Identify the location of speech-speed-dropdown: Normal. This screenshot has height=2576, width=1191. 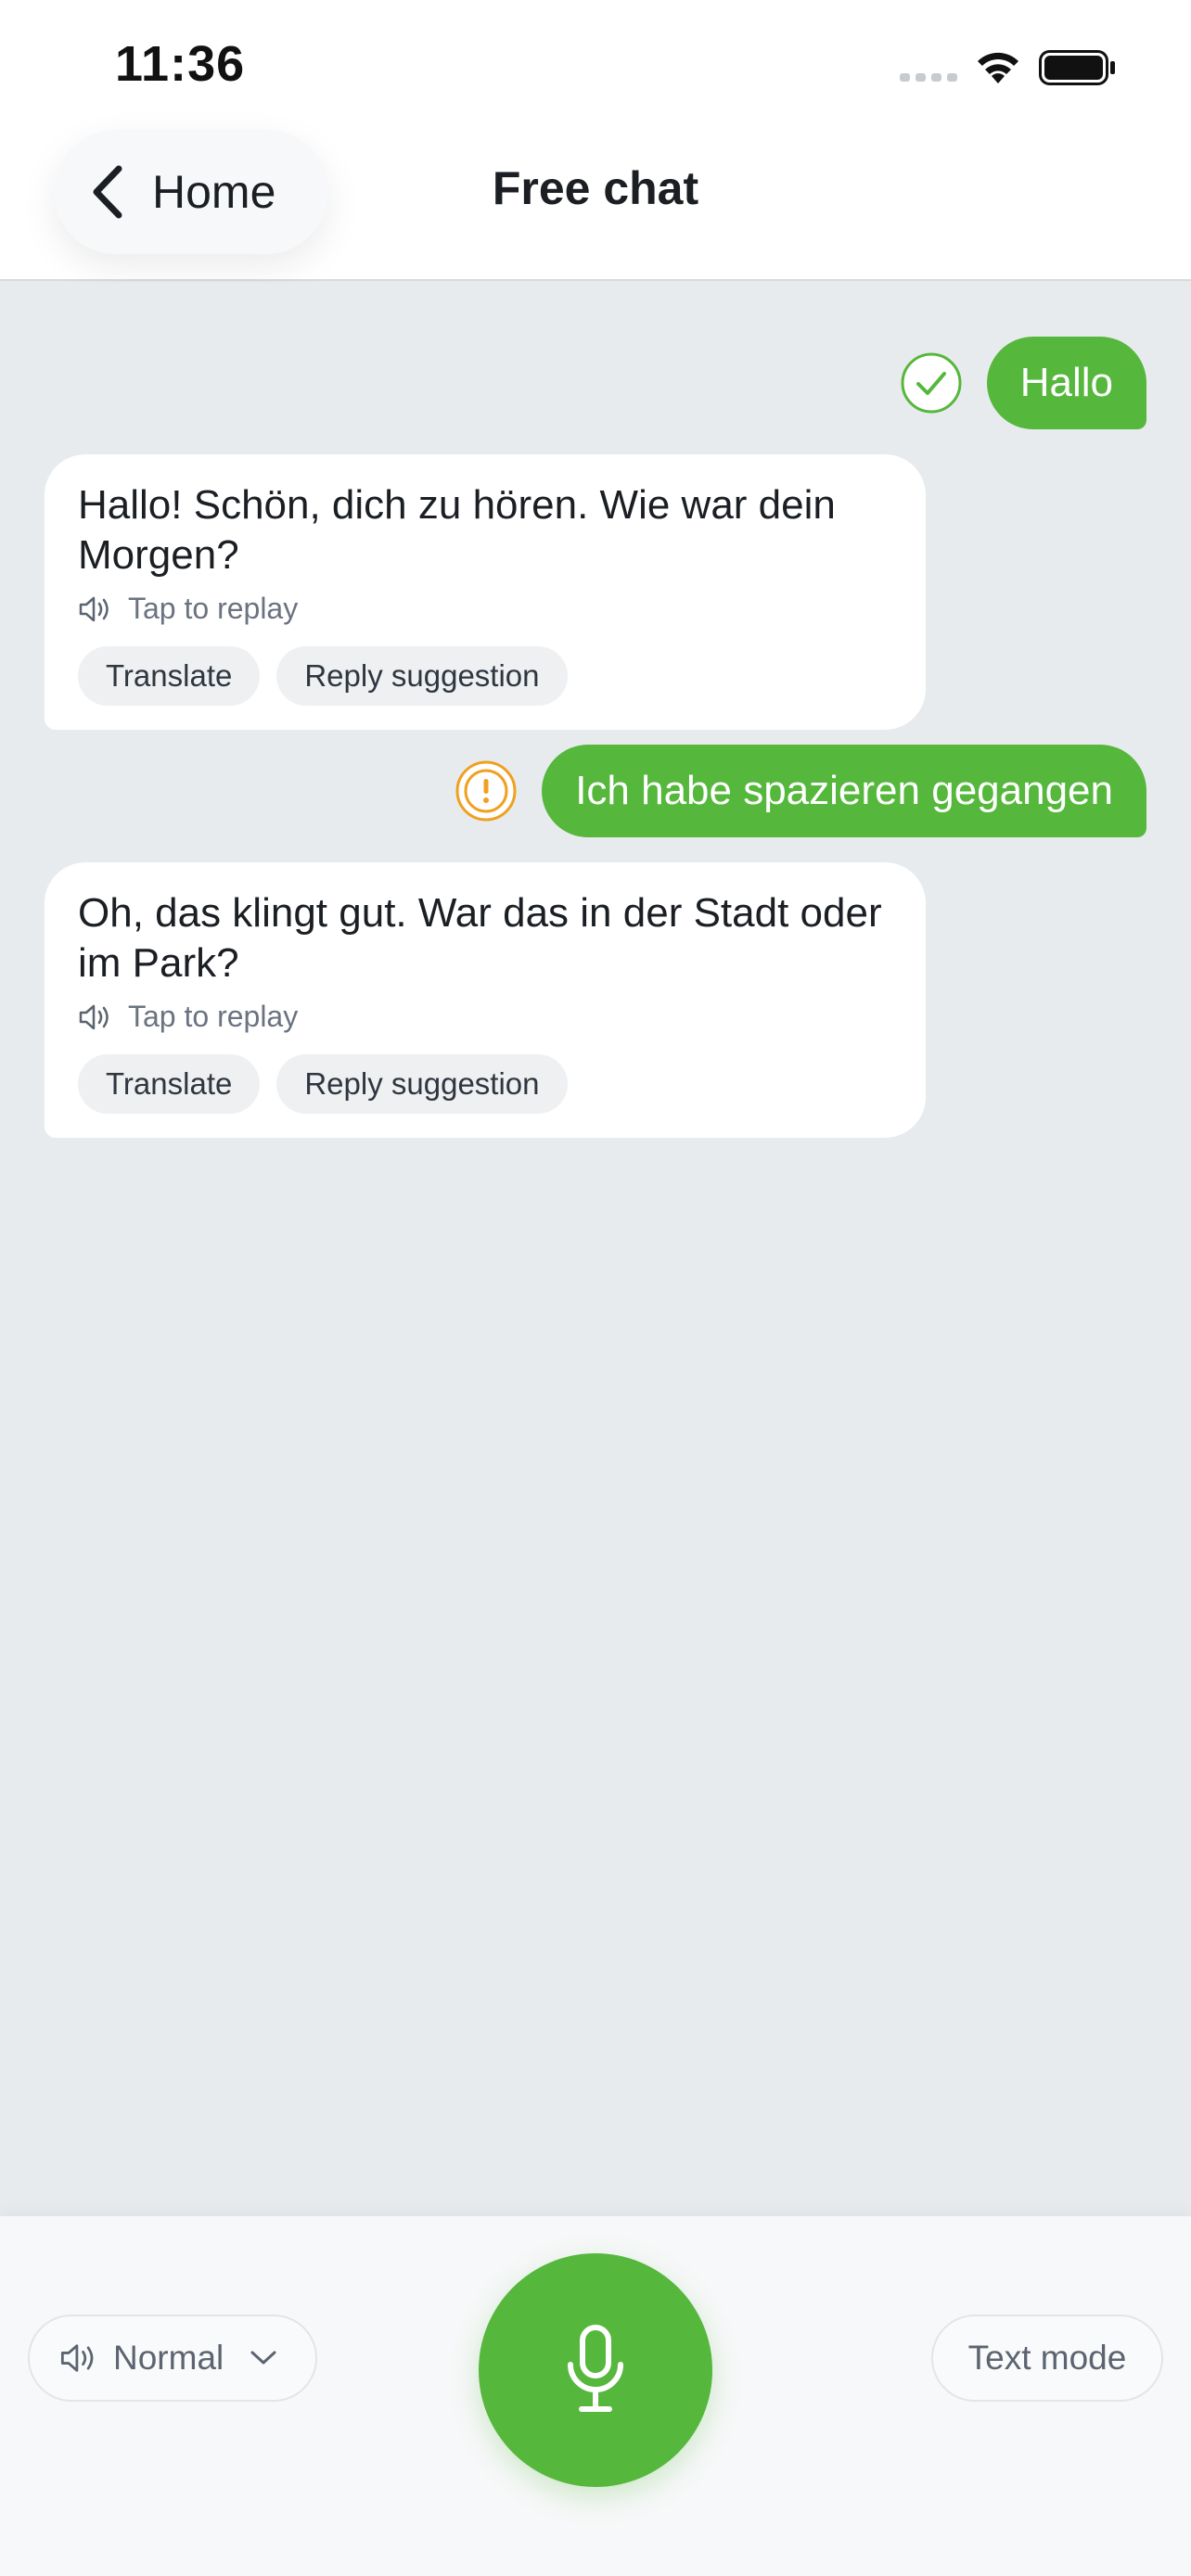
(172, 2358).